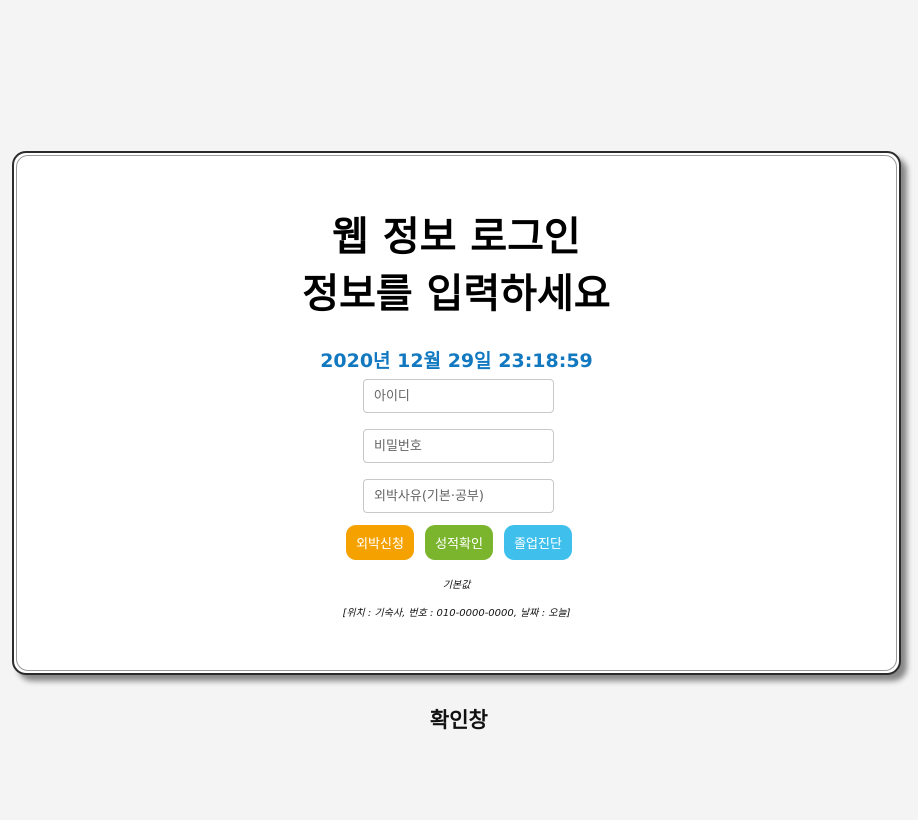 This screenshot has height=820, width=918. What do you see at coordinates (459, 720) in the screenshot?
I see `confirm-window-caption: 확인창` at bounding box center [459, 720].